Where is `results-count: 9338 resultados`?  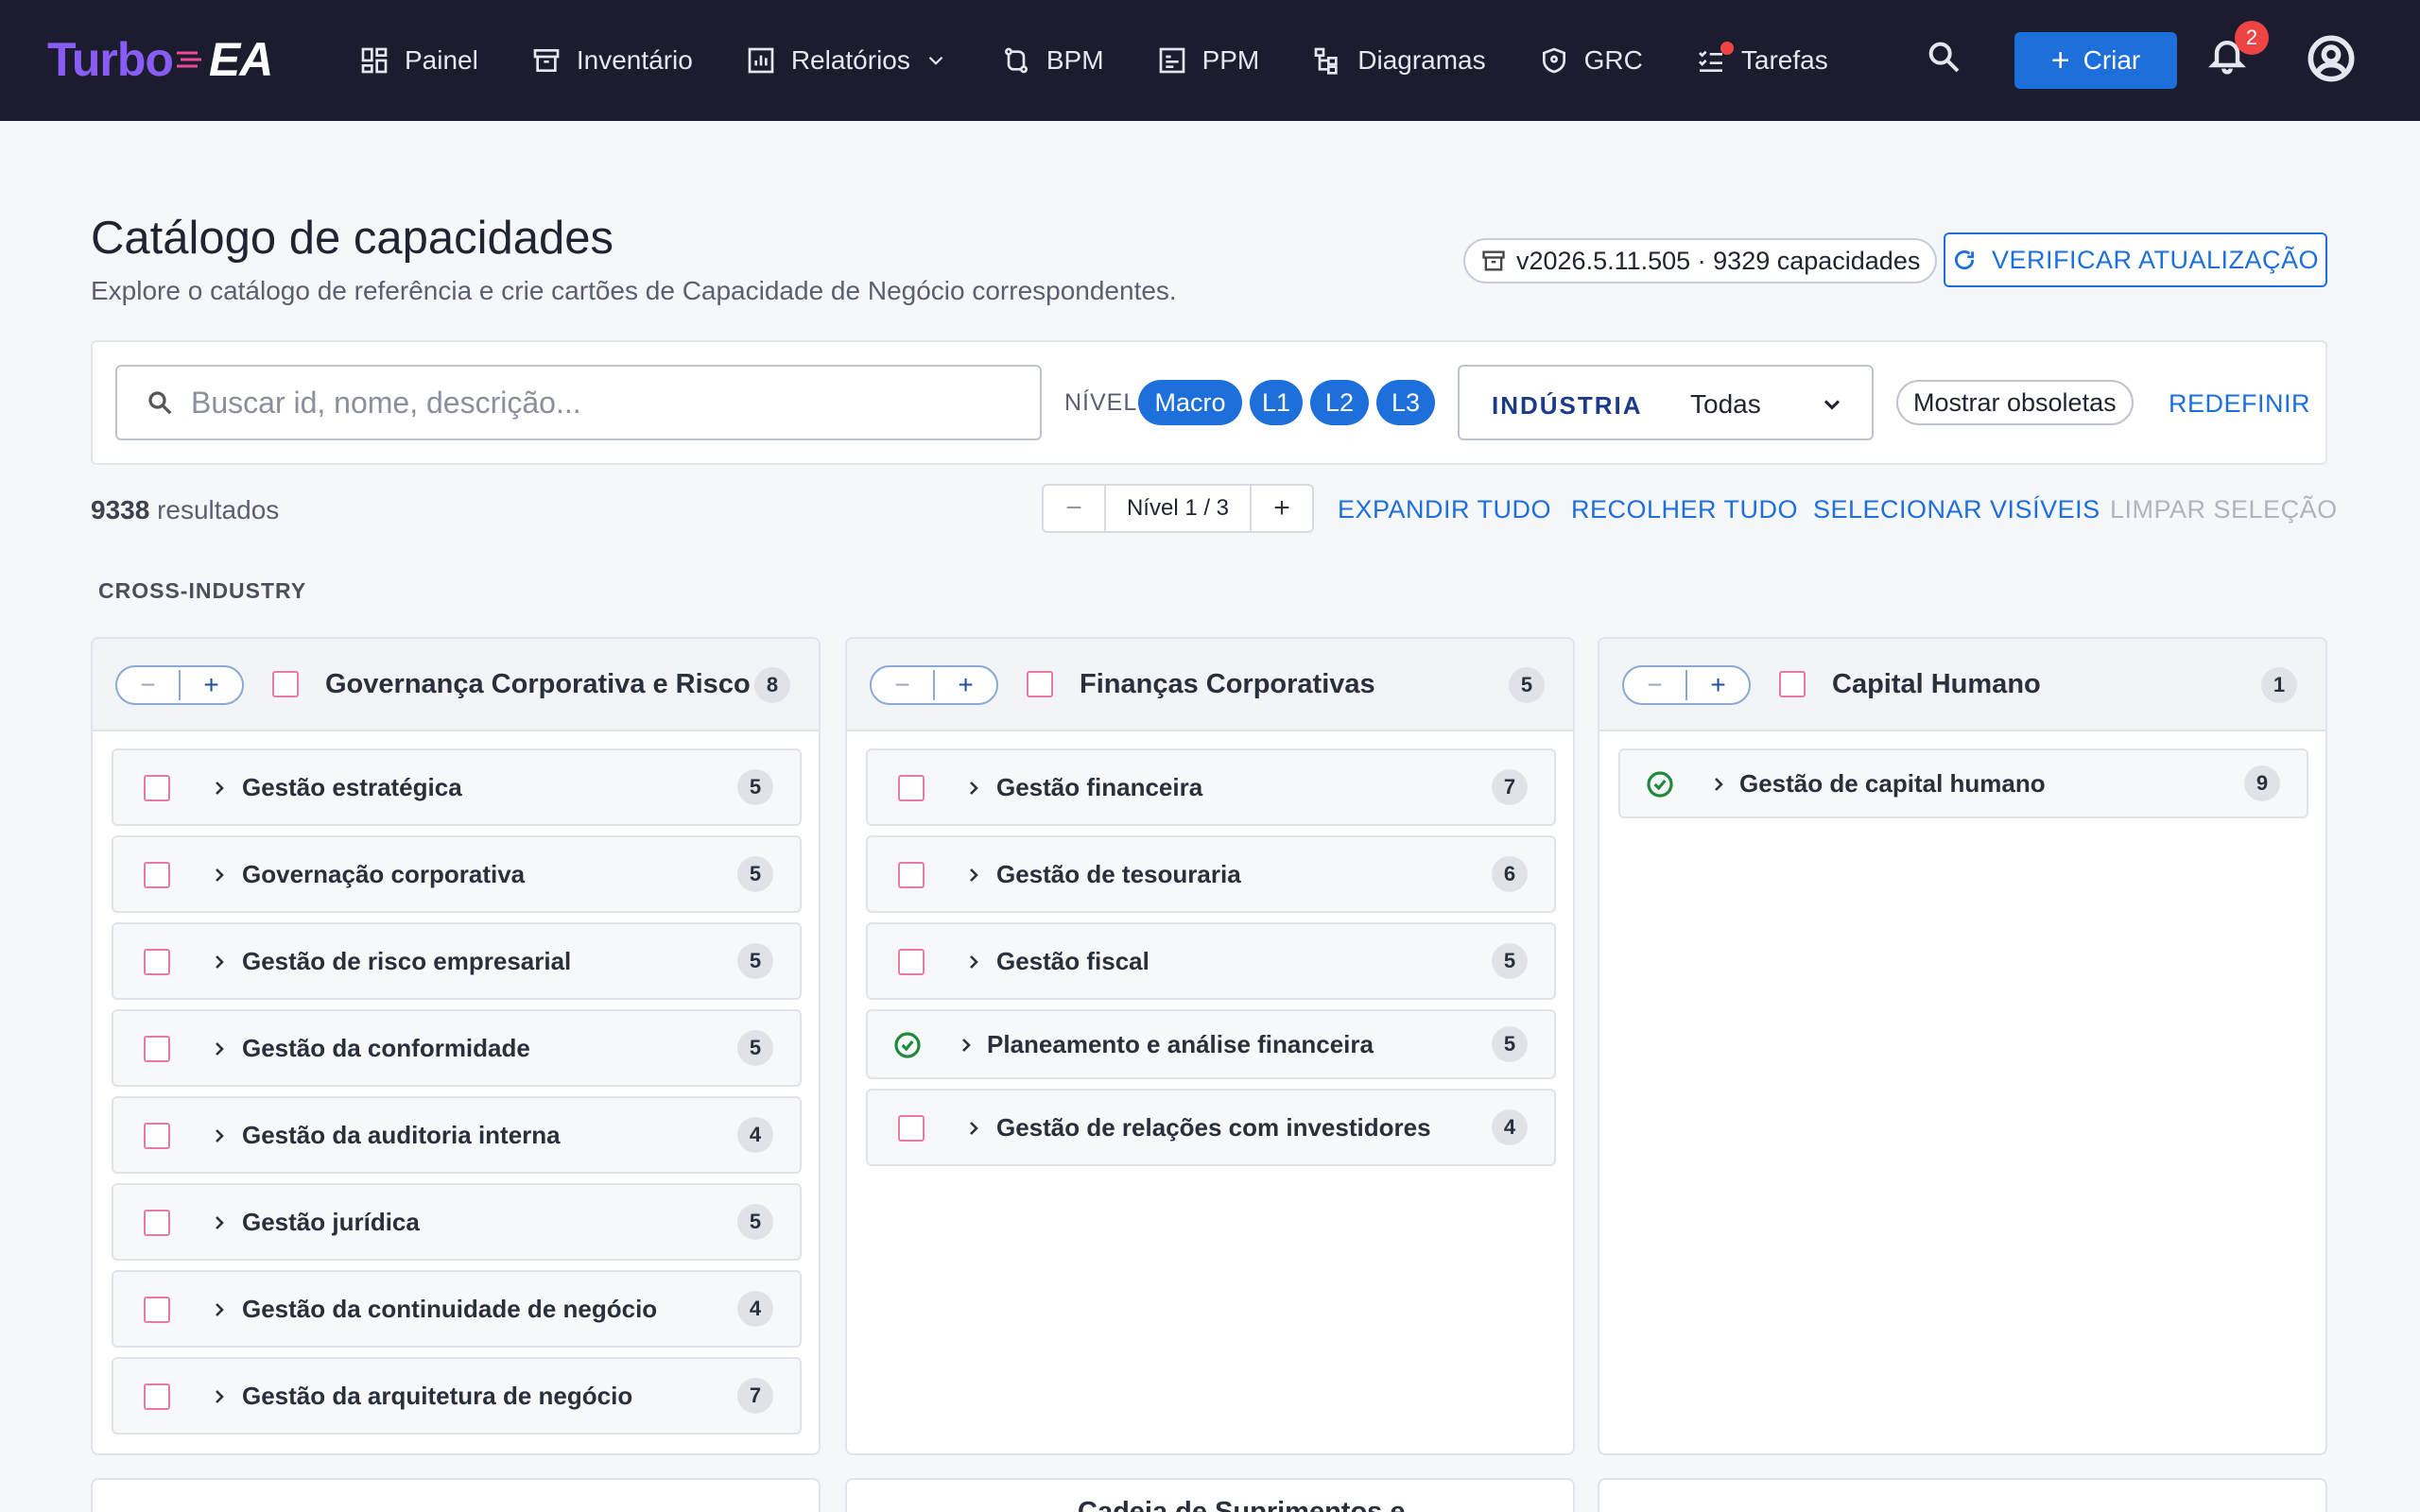
results-count: 9338 resultados is located at coordinates (185, 510).